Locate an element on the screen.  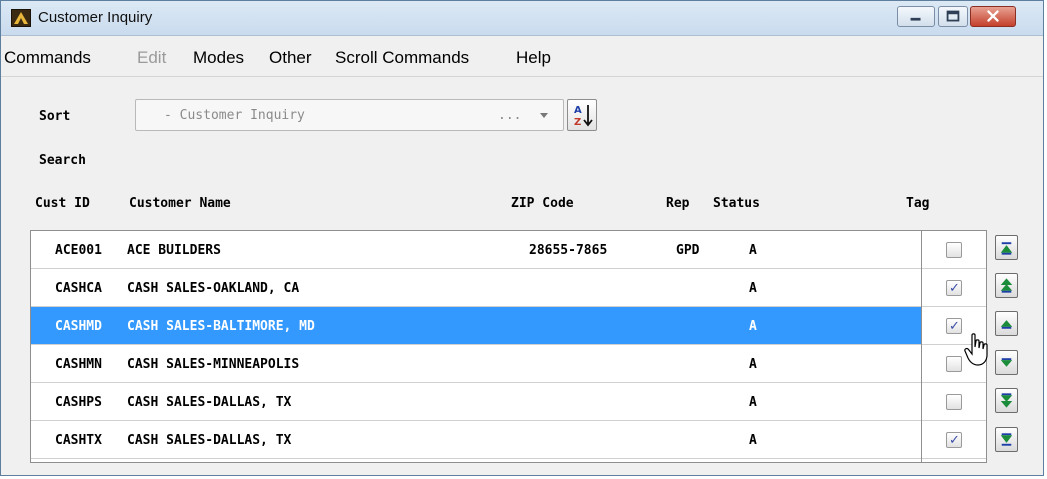
scroll-top-button is located at coordinates (1006, 247).